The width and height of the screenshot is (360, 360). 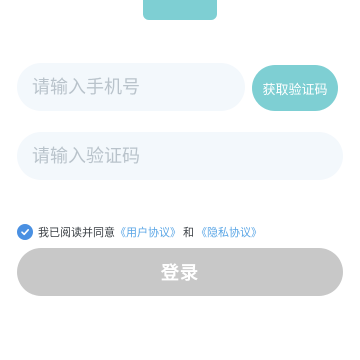 I want to click on get-code-button: 获取验证码, so click(x=295, y=88).